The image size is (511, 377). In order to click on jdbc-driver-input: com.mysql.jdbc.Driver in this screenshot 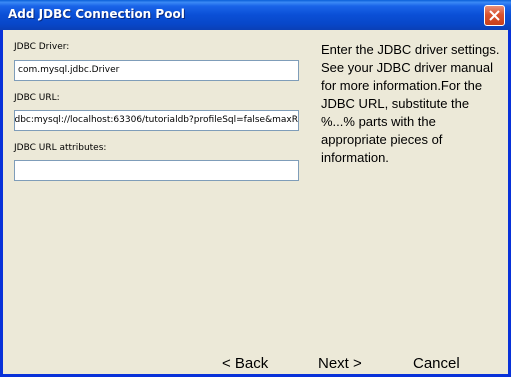, I will do `click(156, 70)`.